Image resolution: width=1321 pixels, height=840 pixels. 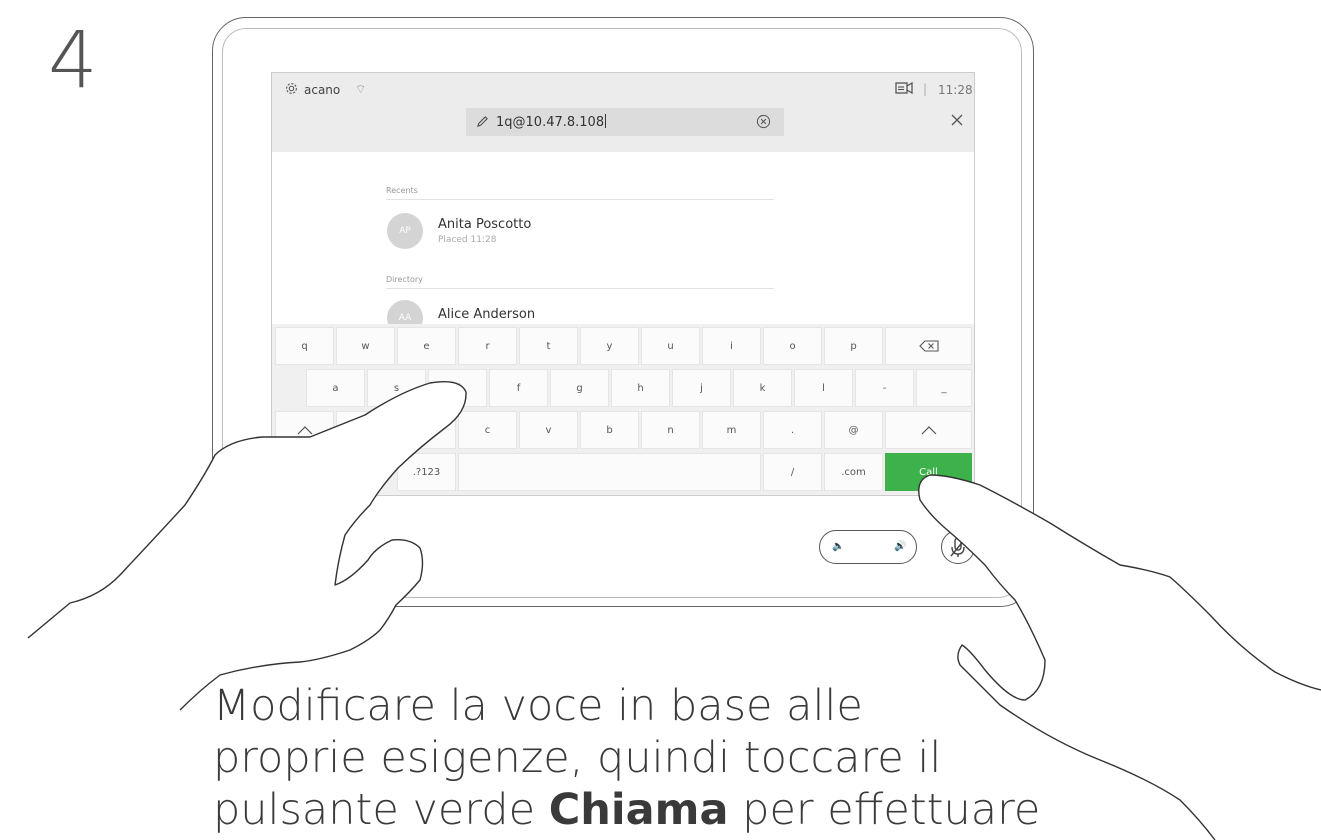 I want to click on call-keyword: Chiama, so click(x=638, y=810).